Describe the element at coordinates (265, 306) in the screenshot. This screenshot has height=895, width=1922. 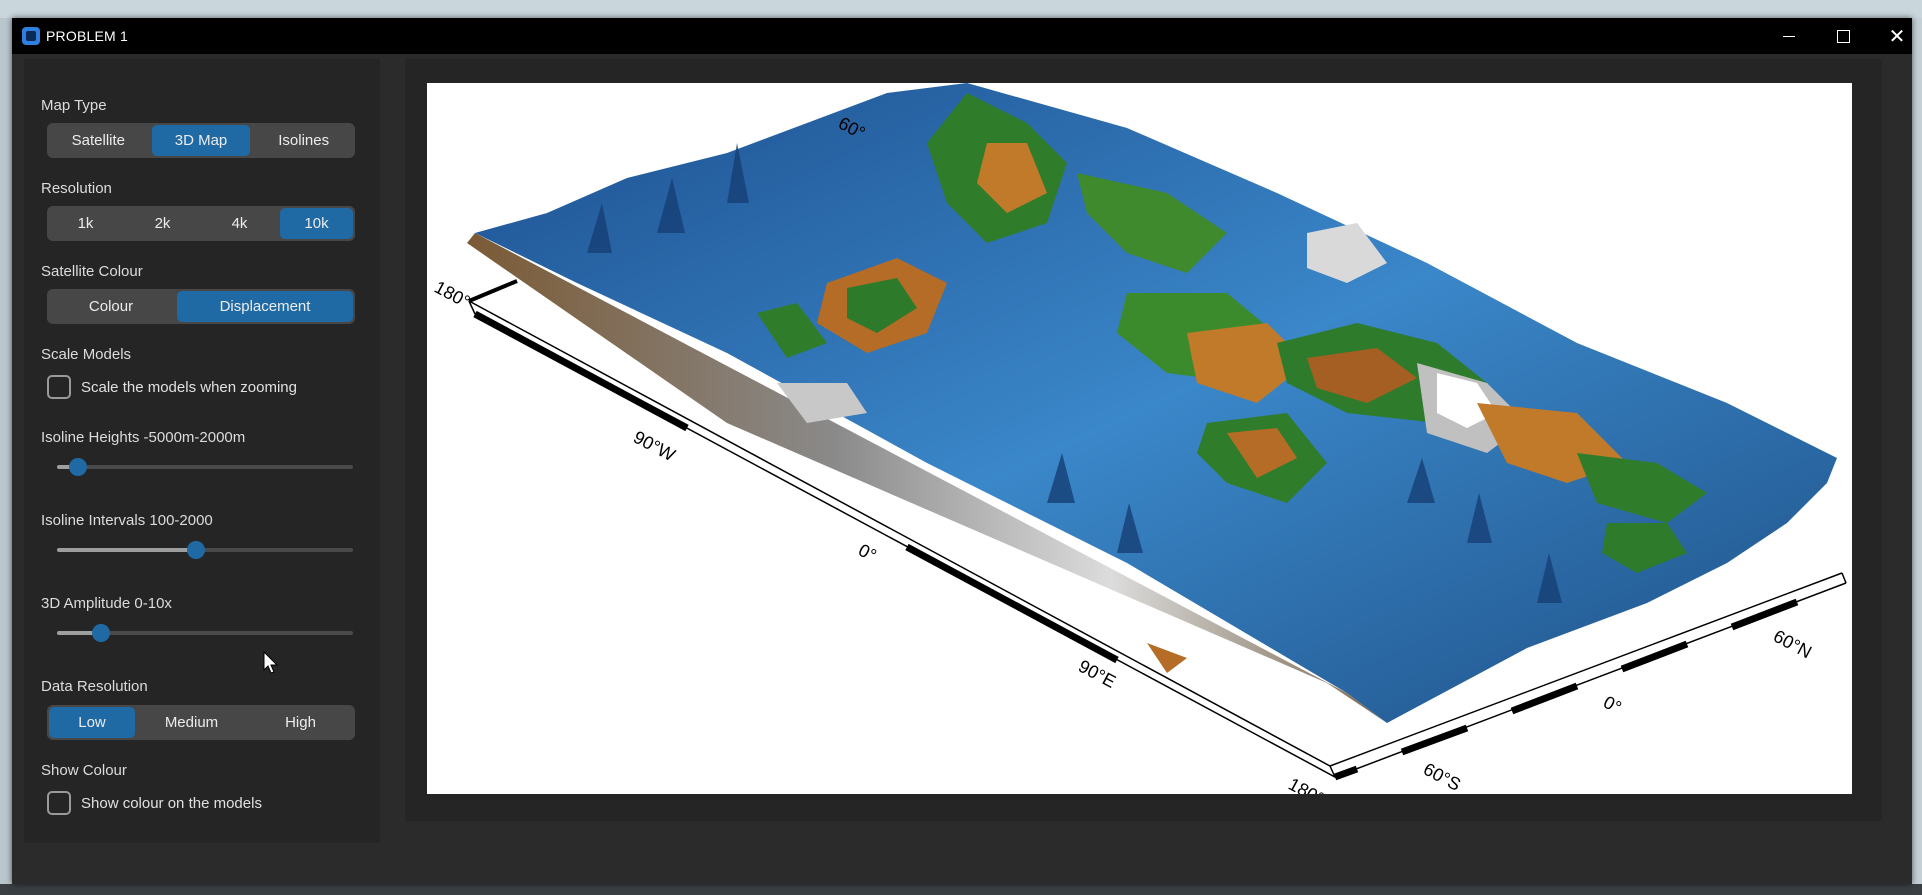
I see `satellite-colour-displacement-button: Displacement` at that location.